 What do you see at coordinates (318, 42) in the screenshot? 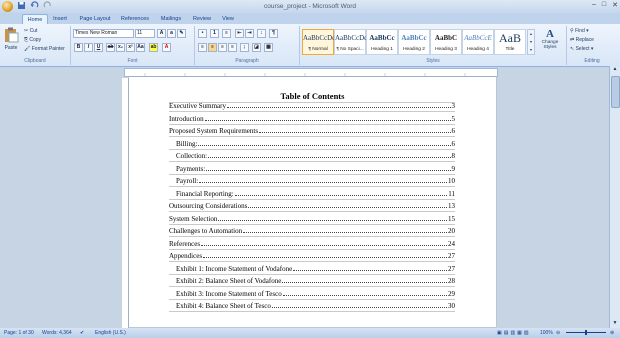
I see `style-normal: AaBbCcDc ¶ Normal` at bounding box center [318, 42].